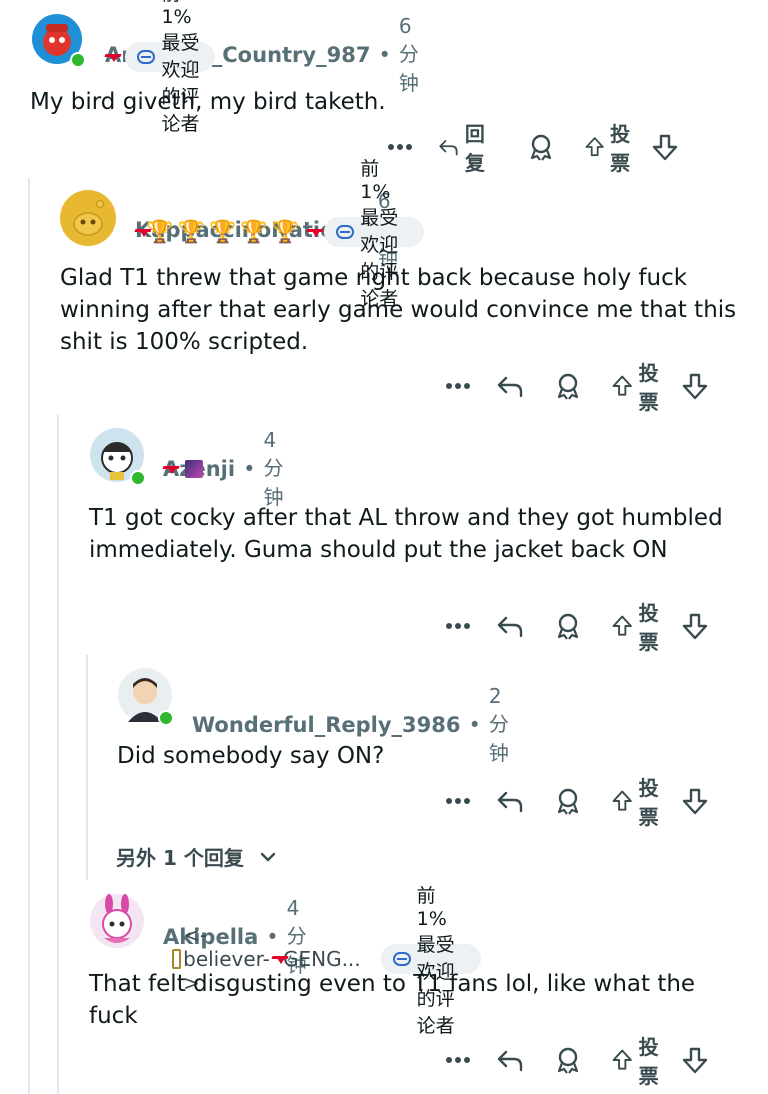  What do you see at coordinates (408, 54) in the screenshot?
I see `timestamp: 6分钟` at bounding box center [408, 54].